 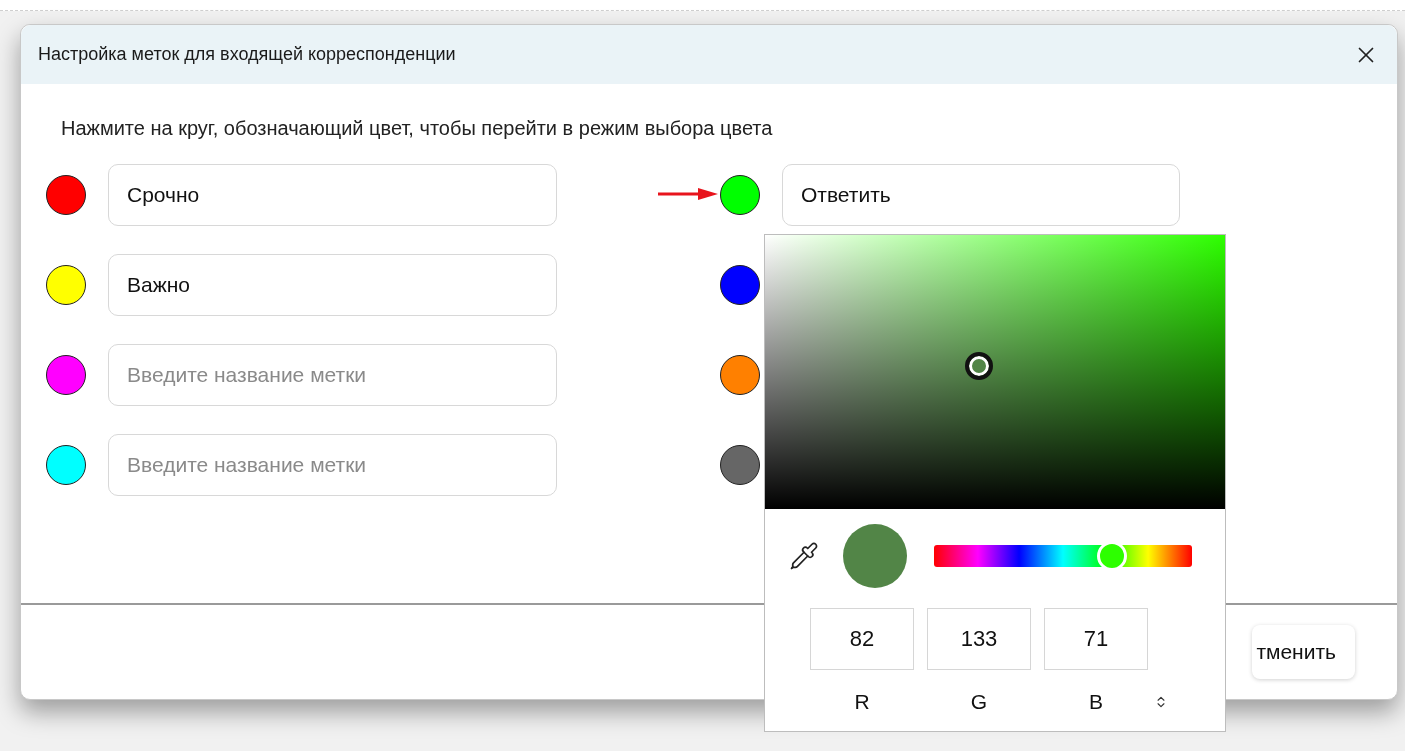 What do you see at coordinates (862, 702) in the screenshot?
I see `channel-label: R` at bounding box center [862, 702].